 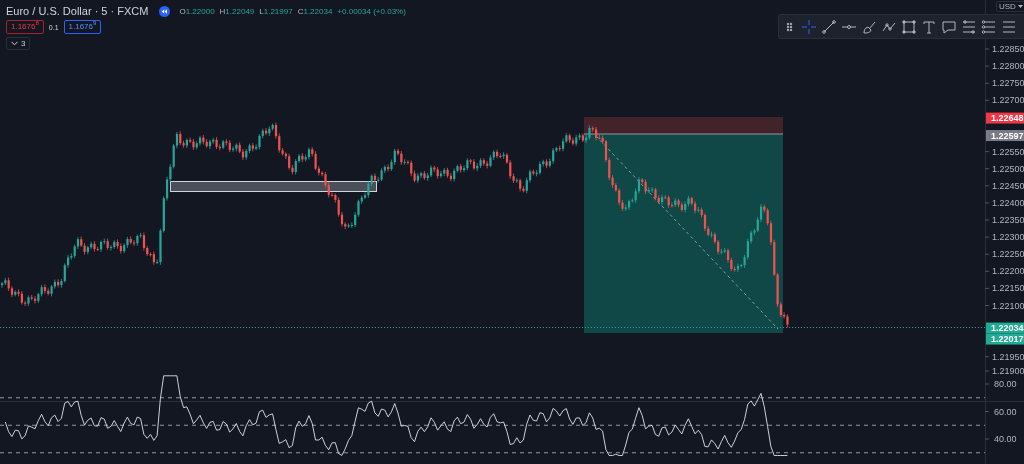 What do you see at coordinates (237, 11) in the screenshot?
I see `ohlc-value: H1.22049` at bounding box center [237, 11].